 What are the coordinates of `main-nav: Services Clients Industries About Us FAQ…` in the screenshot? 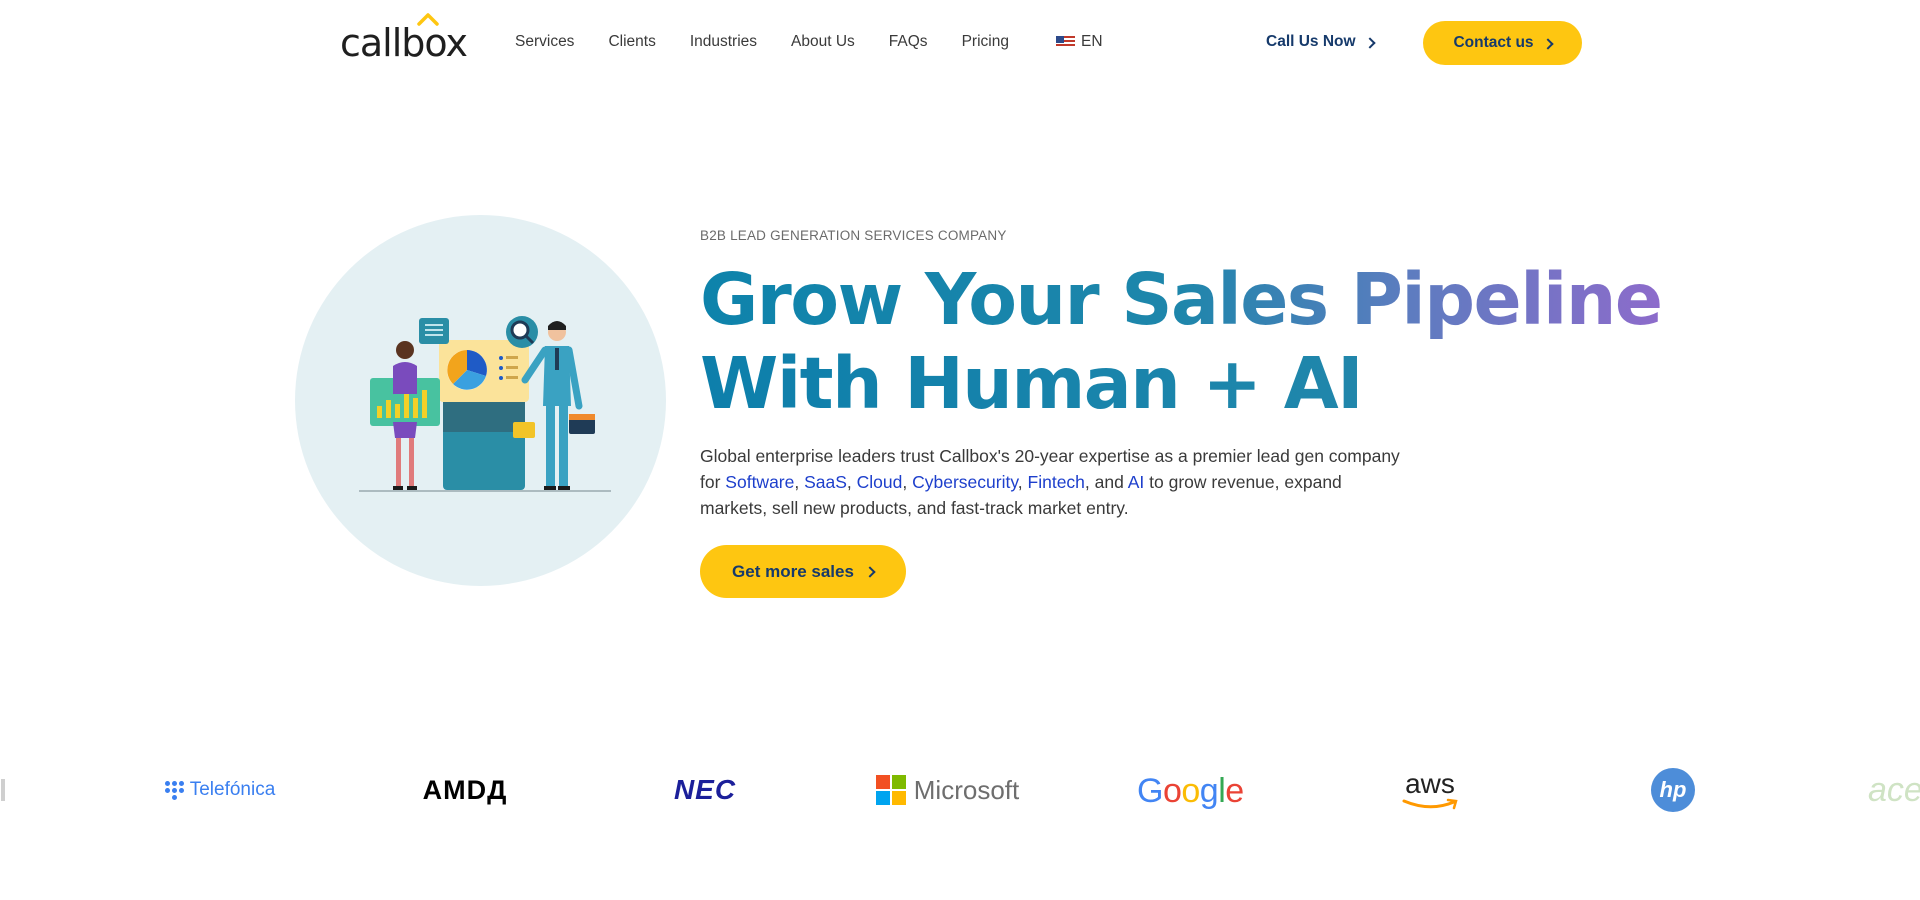 It's located at (779, 42).